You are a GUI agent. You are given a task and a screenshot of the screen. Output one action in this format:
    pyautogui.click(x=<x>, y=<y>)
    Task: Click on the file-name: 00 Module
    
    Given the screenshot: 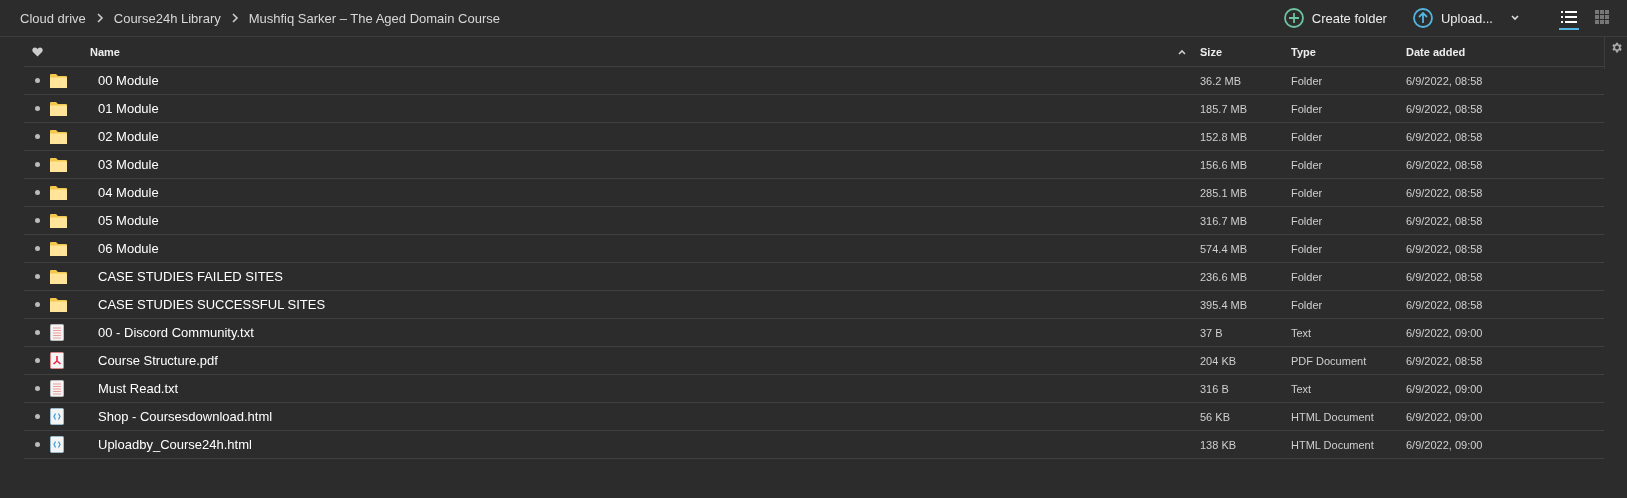 What is the action you would take?
    pyautogui.click(x=645, y=80)
    